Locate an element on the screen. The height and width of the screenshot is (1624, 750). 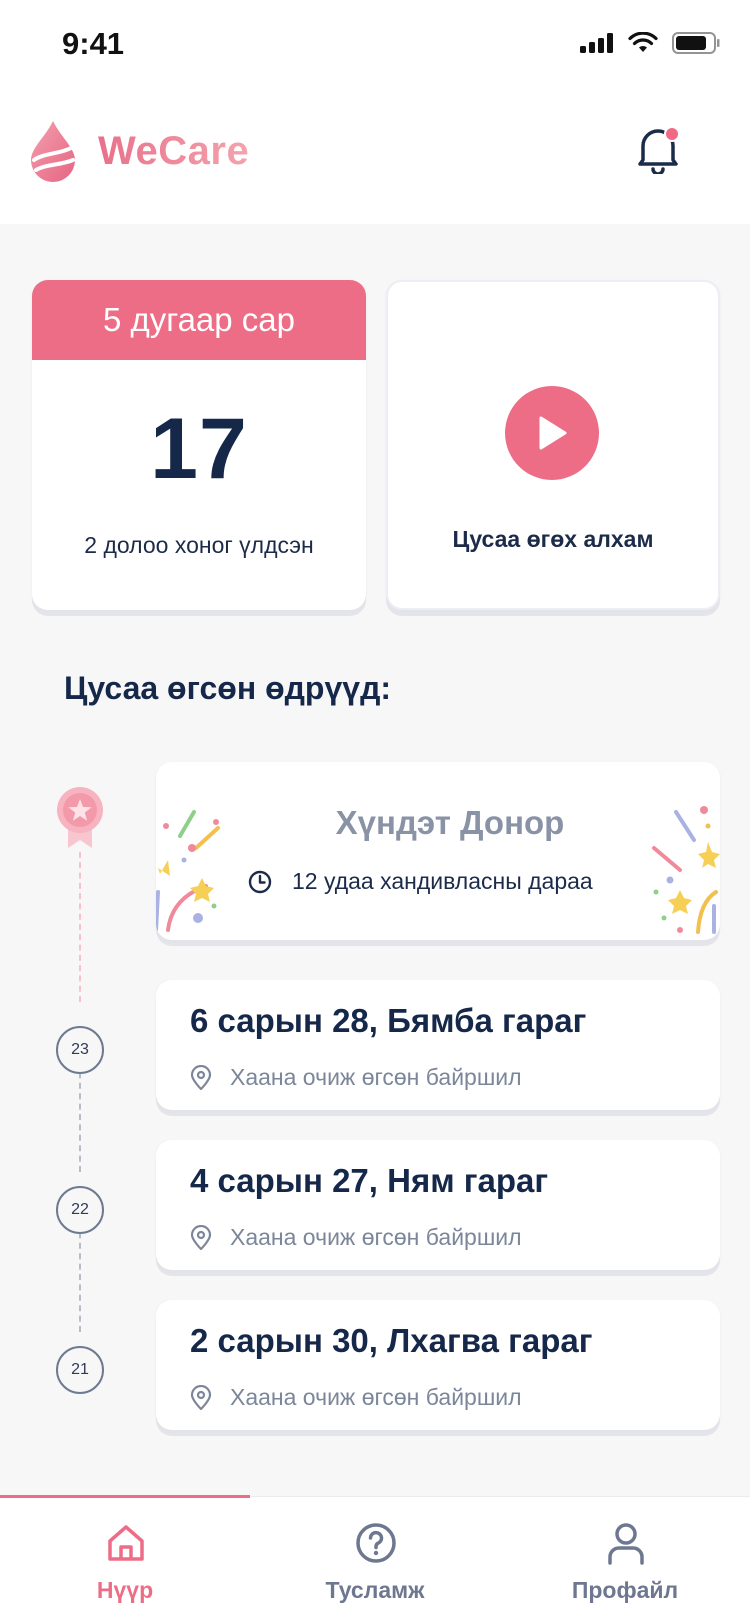
donation-number-badge: 23 is located at coordinates (80, 1050).